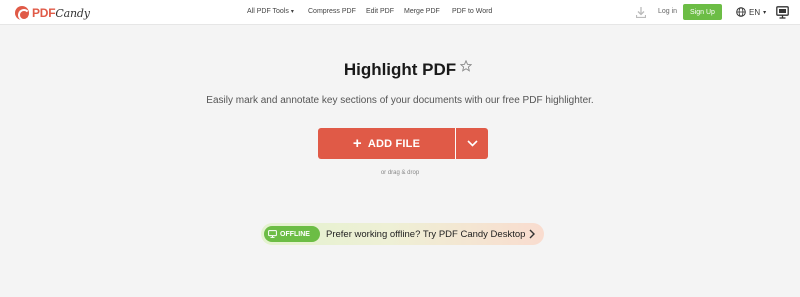 The height and width of the screenshot is (297, 800). I want to click on offline-badge-label: OFFLINE, so click(295, 234).